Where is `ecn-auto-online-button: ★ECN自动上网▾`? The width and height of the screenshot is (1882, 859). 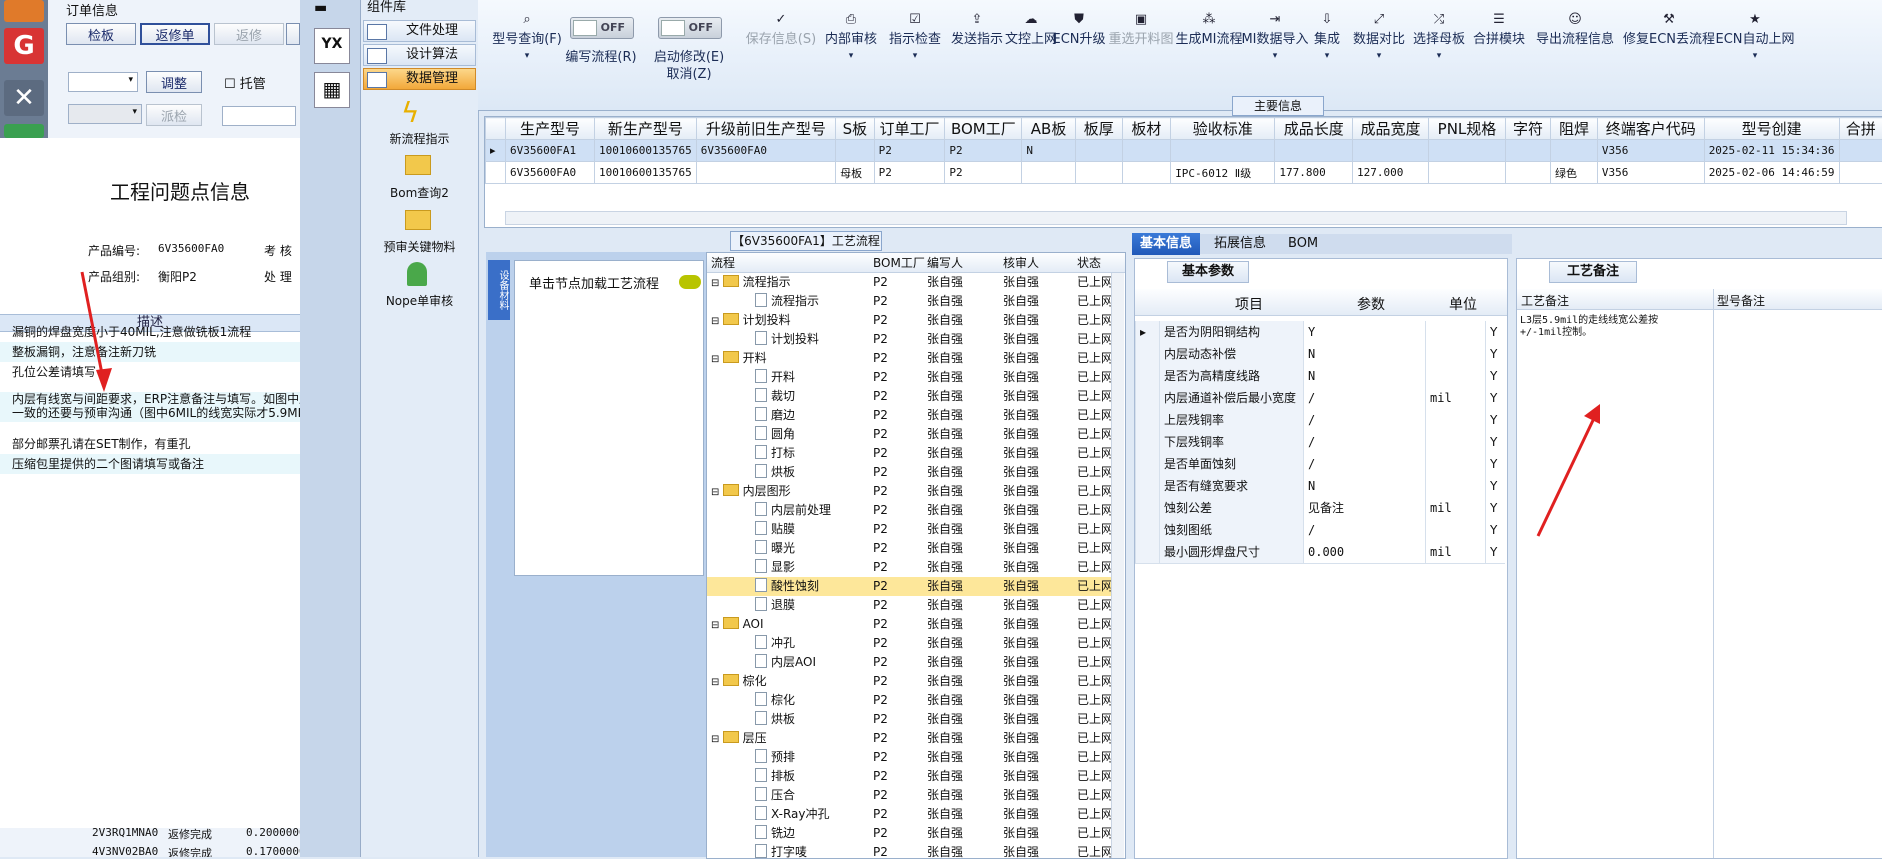
ecn-auto-online-button: ★ECN自动上网▾ is located at coordinates (1755, 37).